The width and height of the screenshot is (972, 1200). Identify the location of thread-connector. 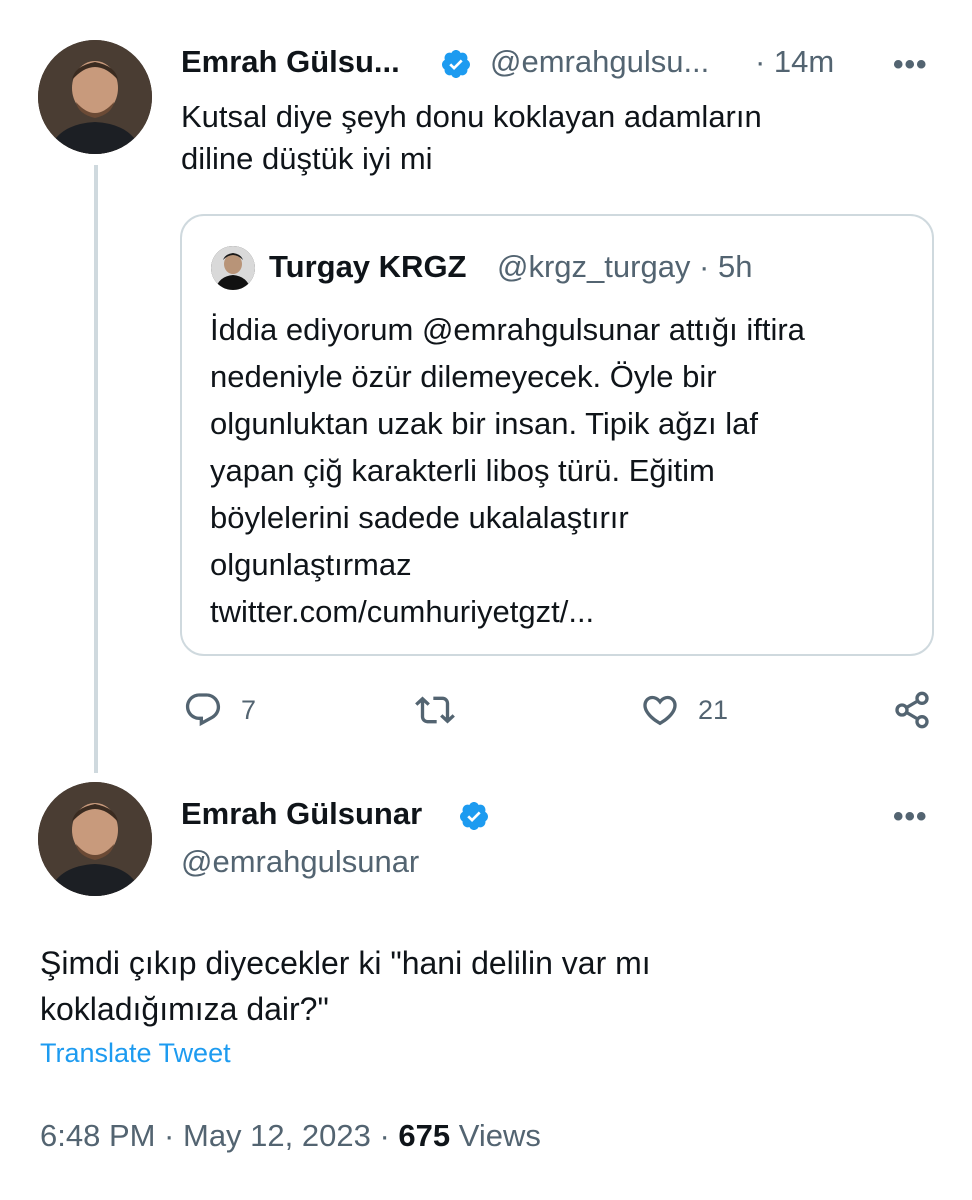
(96, 469).